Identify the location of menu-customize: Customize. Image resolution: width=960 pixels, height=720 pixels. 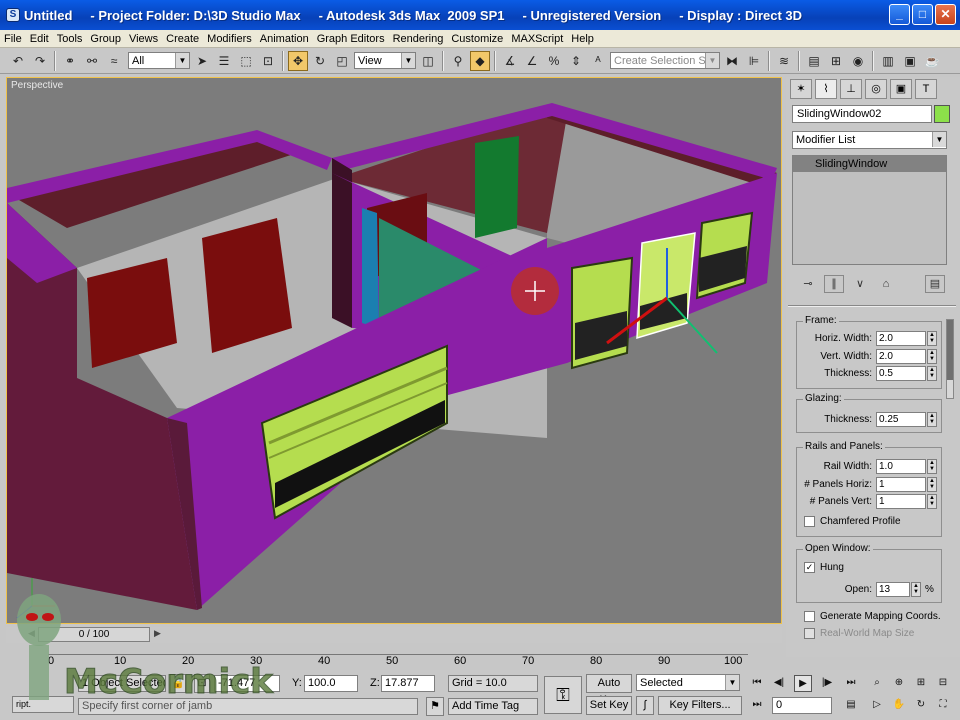
(477, 39).